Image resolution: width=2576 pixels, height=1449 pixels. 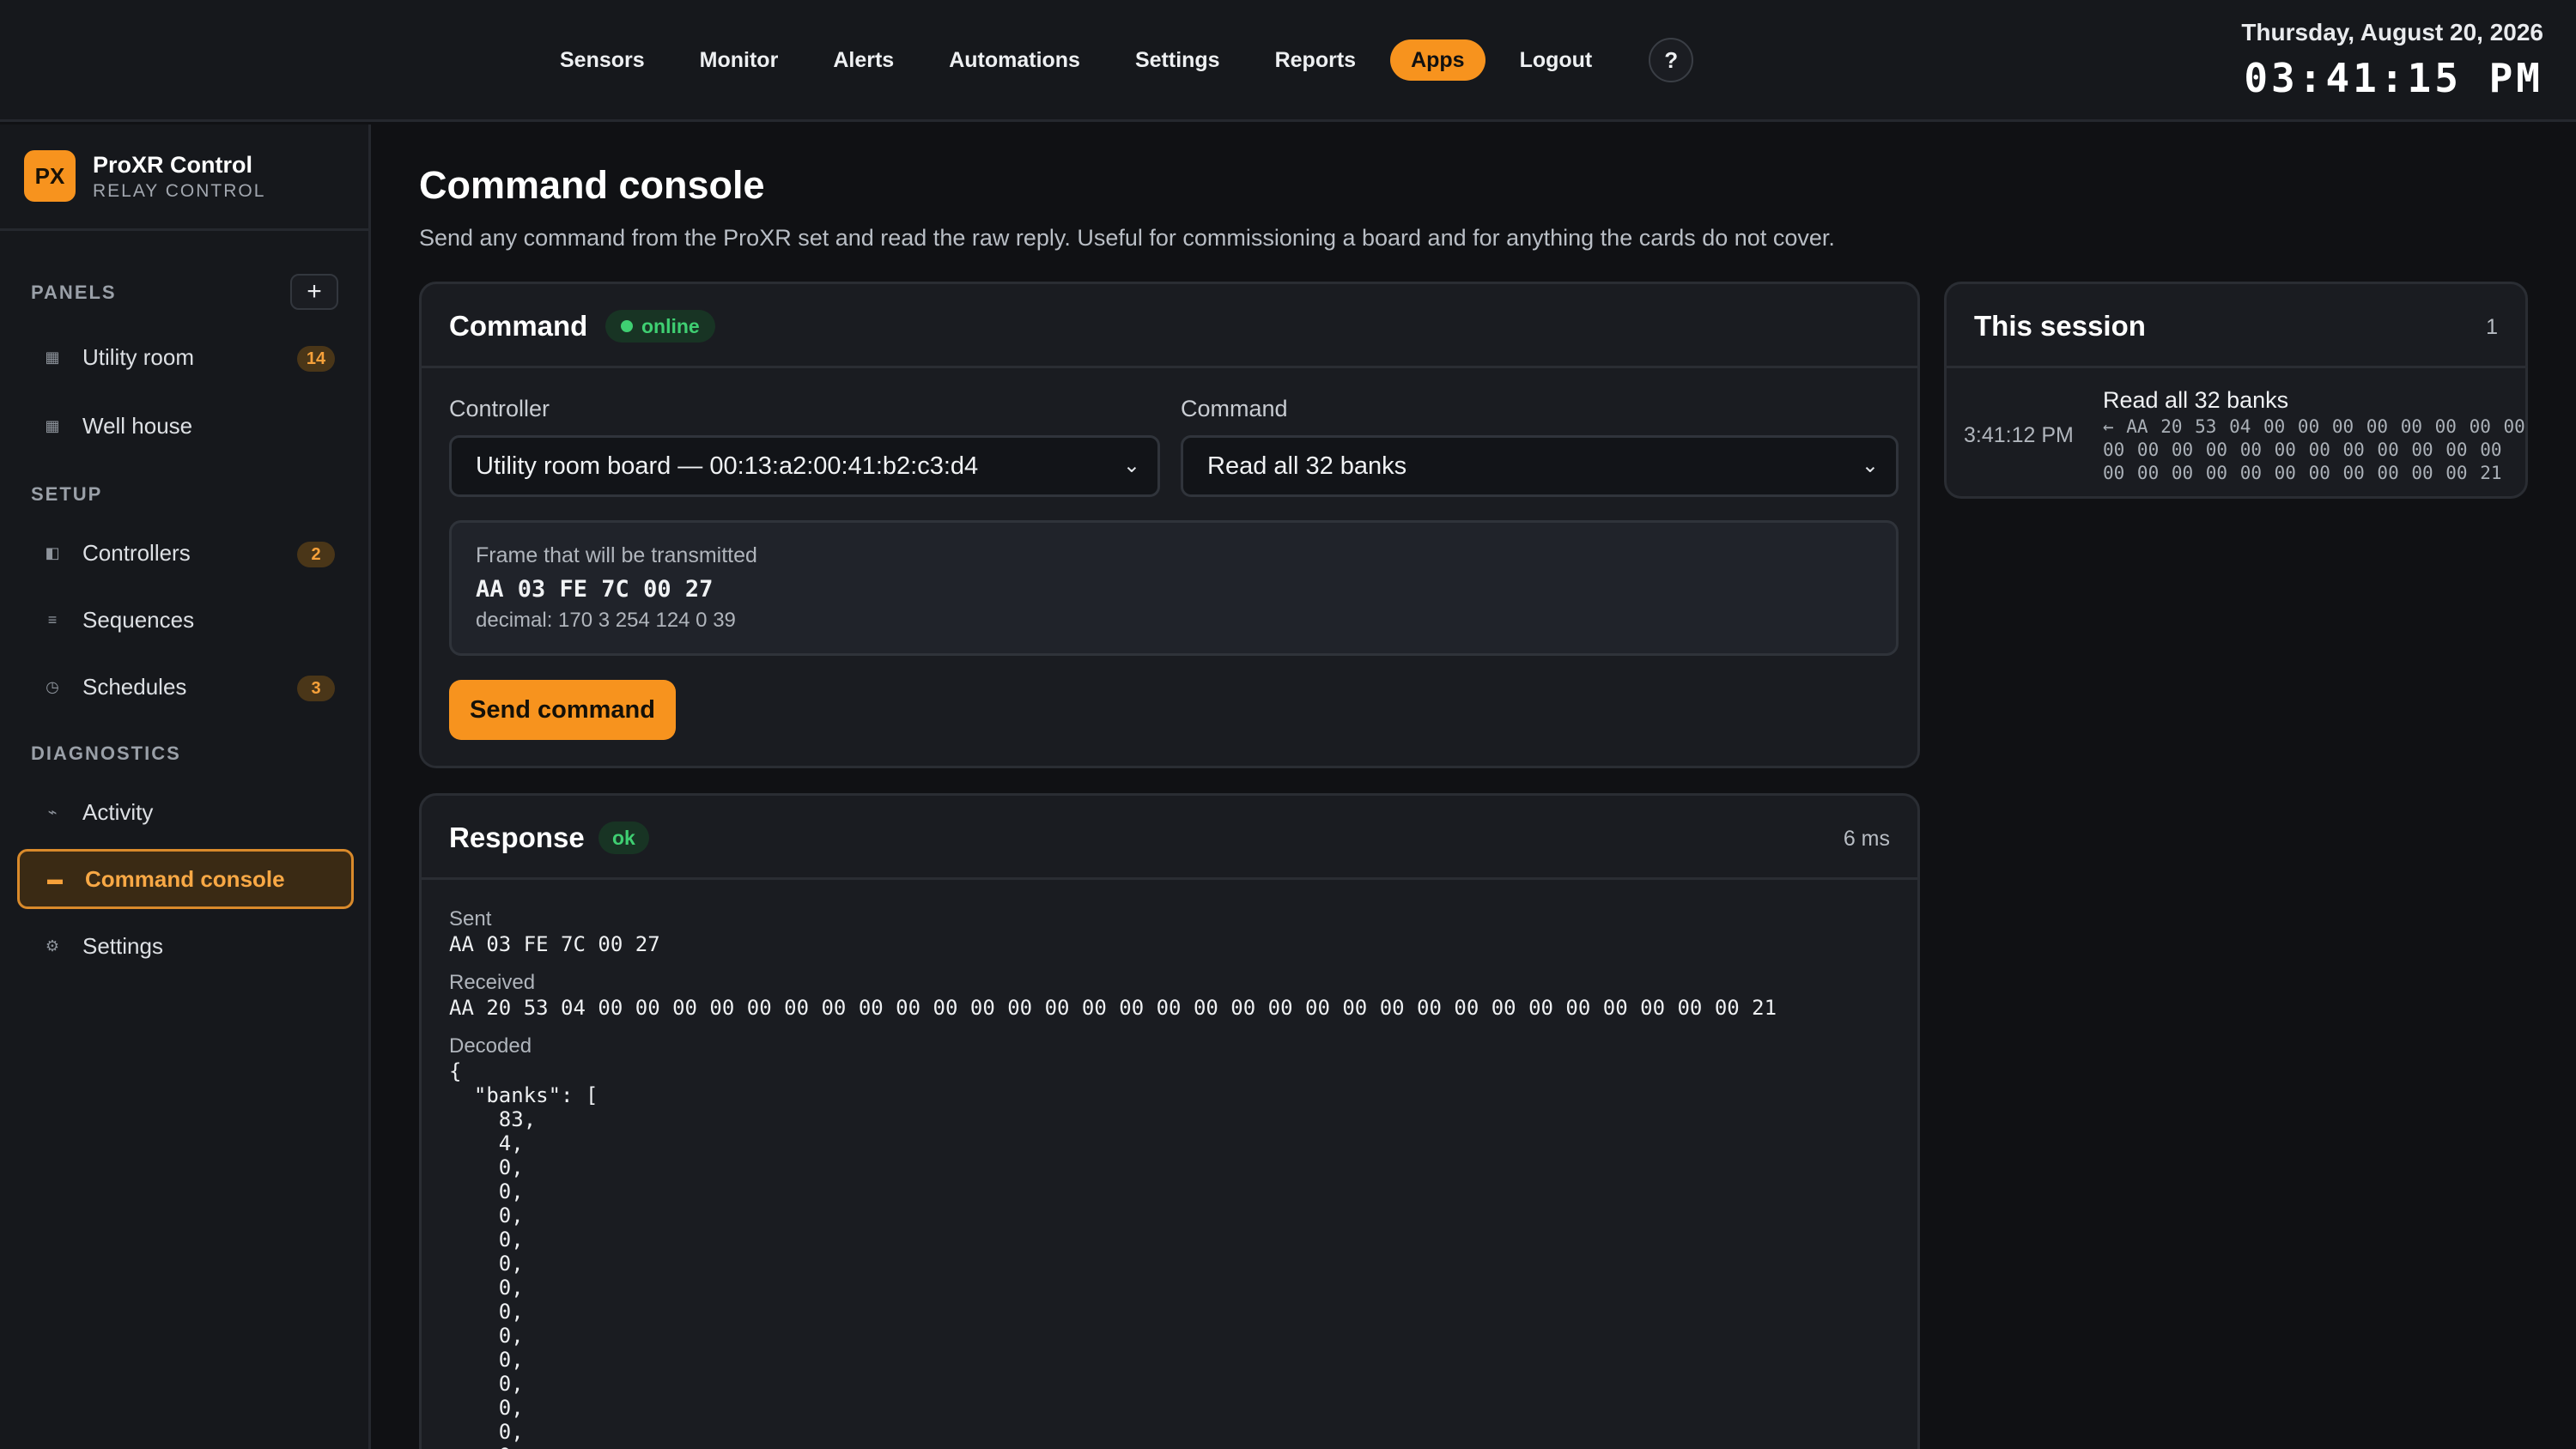 I want to click on sidebar-item-label: Controllers, so click(x=137, y=552).